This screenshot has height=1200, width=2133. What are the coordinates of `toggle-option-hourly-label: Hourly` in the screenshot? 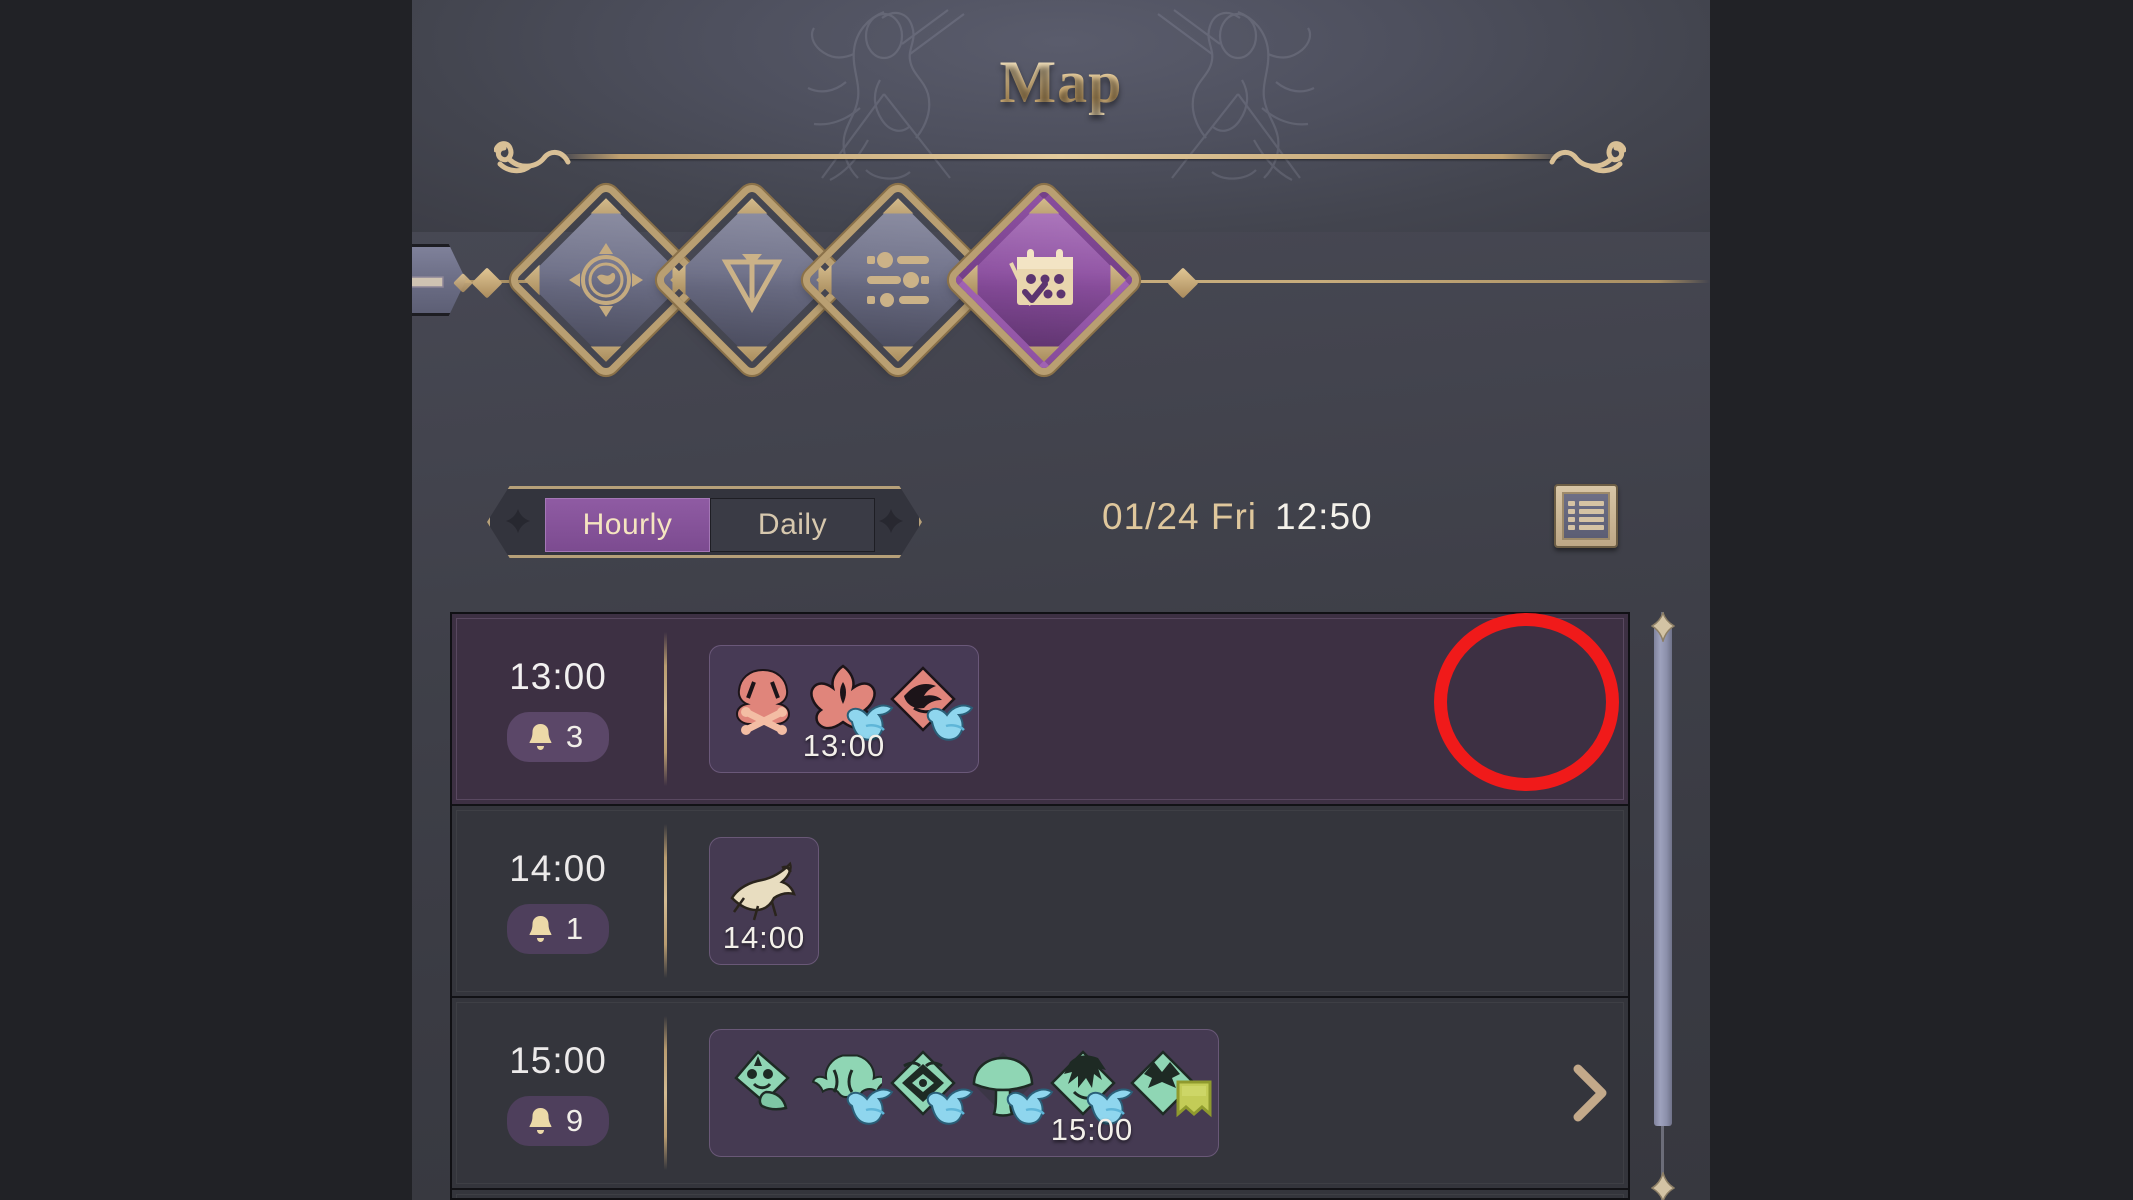 It's located at (627, 524).